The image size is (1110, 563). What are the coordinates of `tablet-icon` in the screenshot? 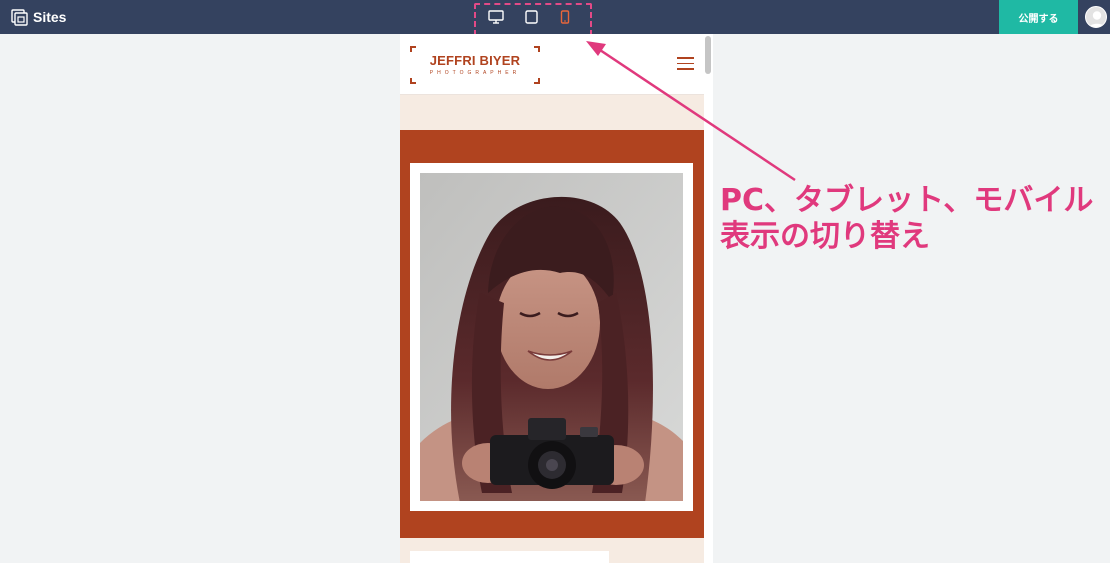 It's located at (531, 17).